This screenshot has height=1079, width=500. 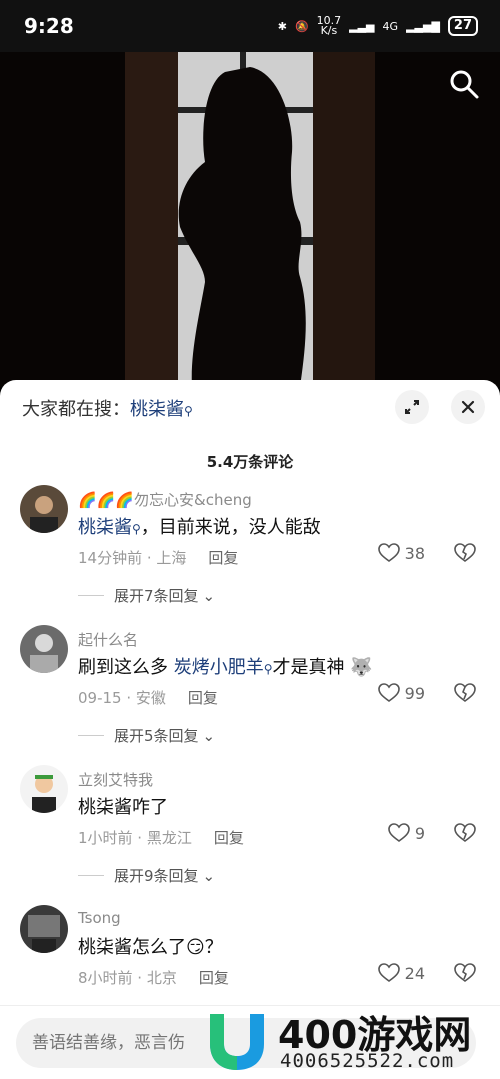 I want to click on smirk-emoji-icon: 😏, so click(x=195, y=947).